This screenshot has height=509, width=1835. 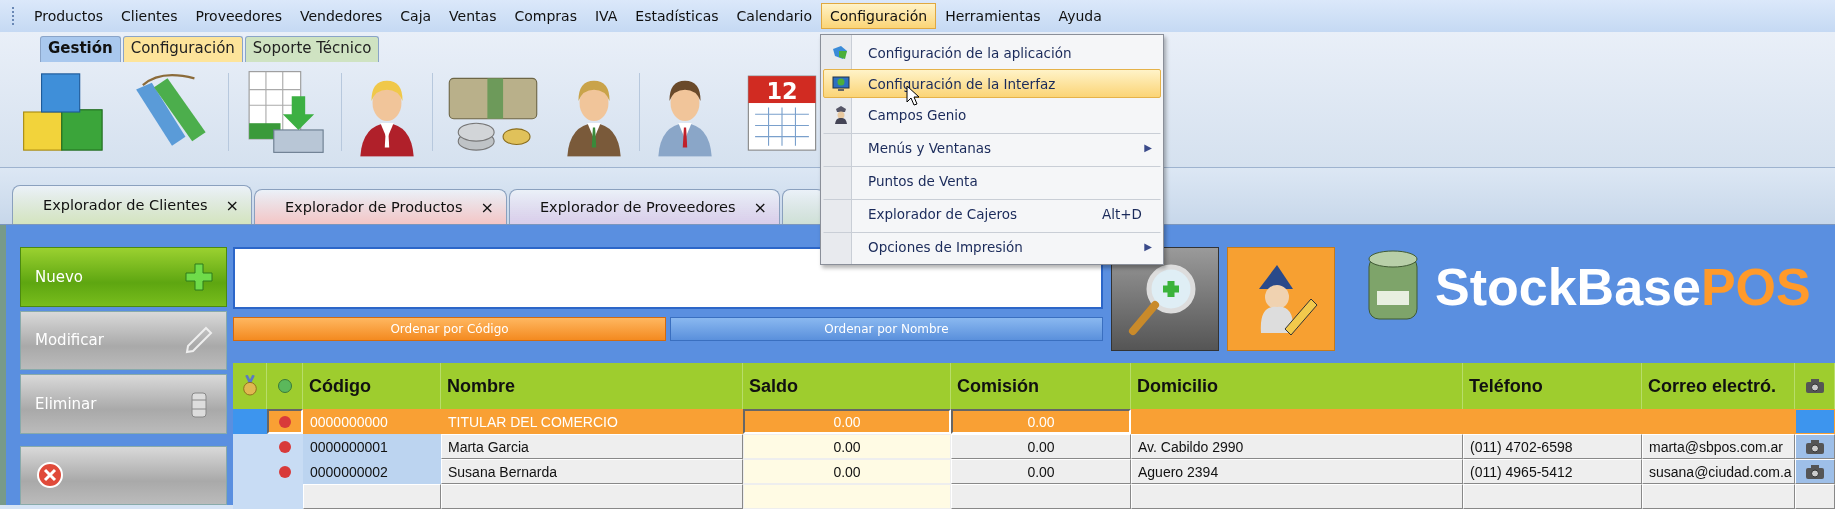 I want to click on table-cell: Av. Cabildo 2990, so click(x=1297, y=446).